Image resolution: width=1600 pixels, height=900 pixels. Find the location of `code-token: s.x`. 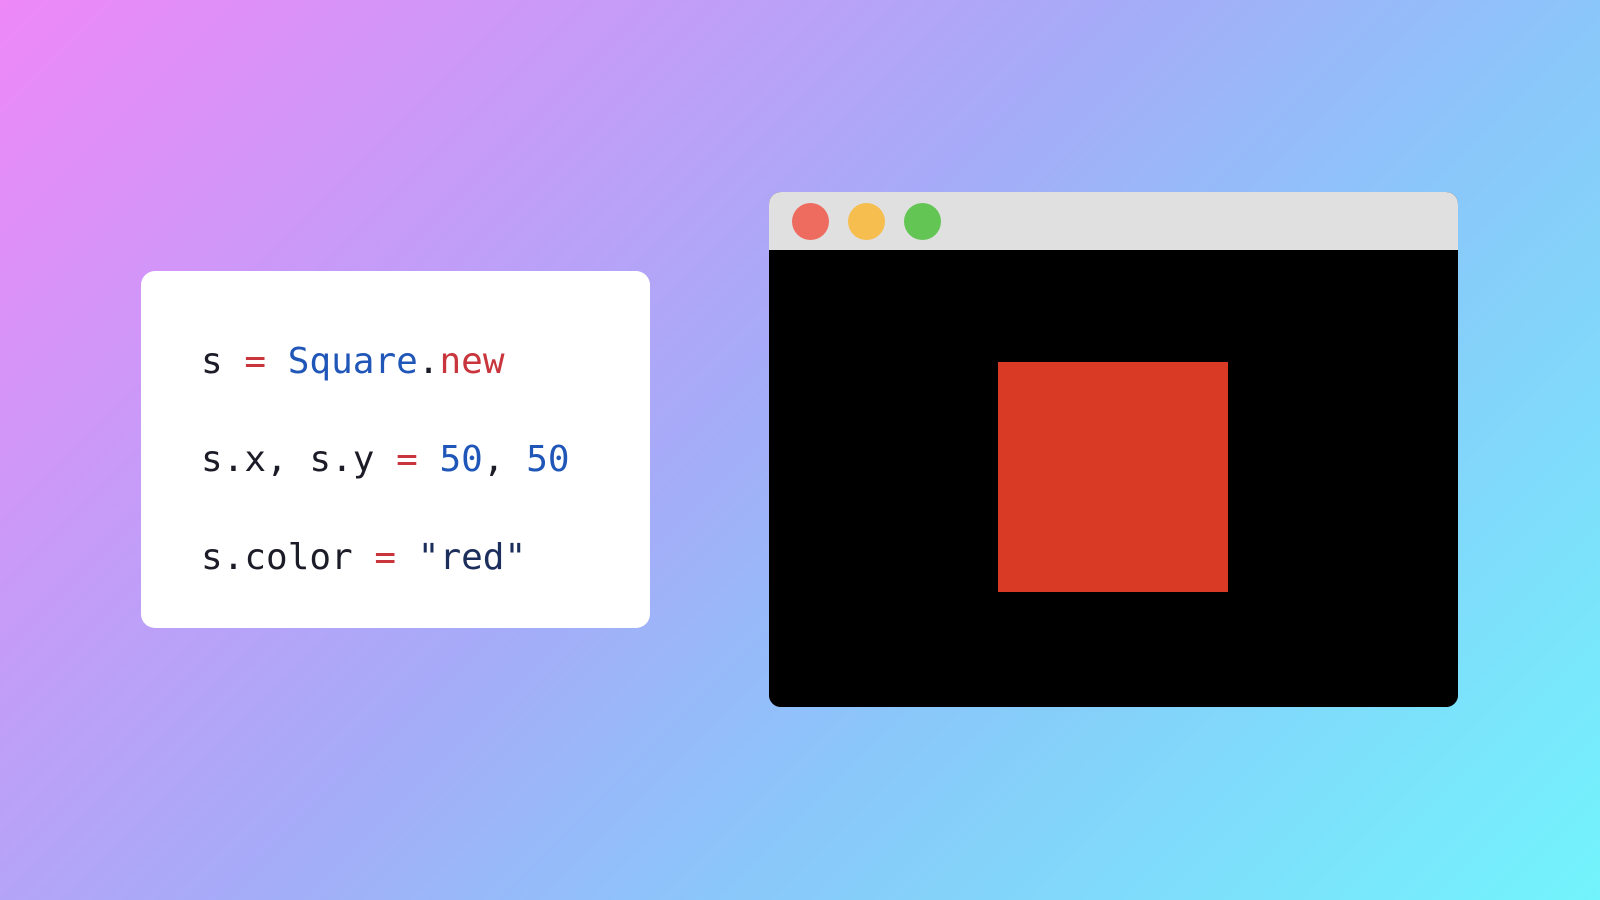

code-token: s.x is located at coordinates (234, 459).